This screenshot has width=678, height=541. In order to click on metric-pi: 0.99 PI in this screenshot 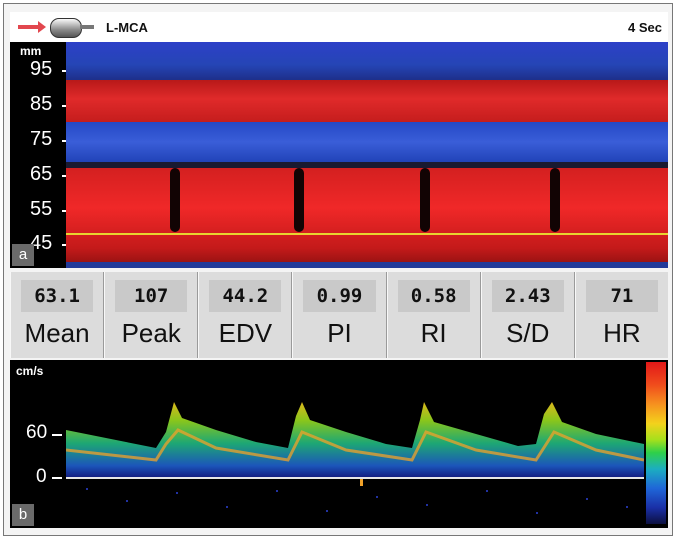, I will do `click(339, 315)`.